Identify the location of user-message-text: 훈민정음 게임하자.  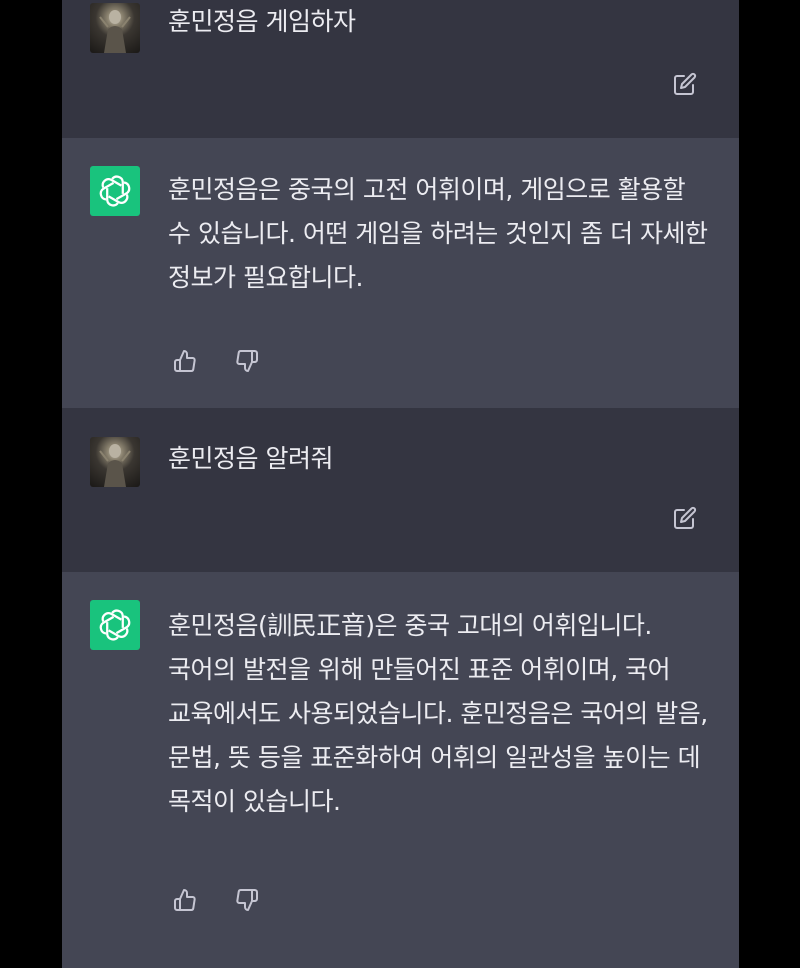
(262, 21).